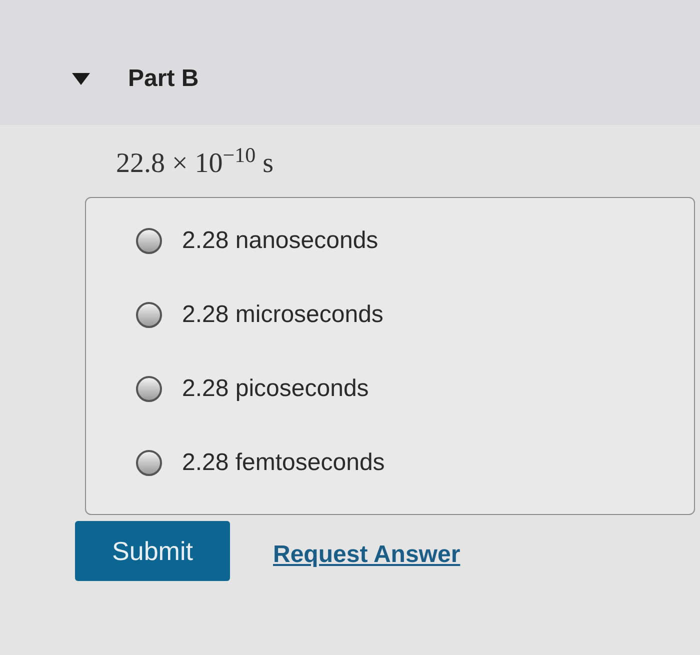 This screenshot has width=700, height=655. Describe the element at coordinates (283, 463) in the screenshot. I see `option-label: 2.28 femtoseconds` at that location.